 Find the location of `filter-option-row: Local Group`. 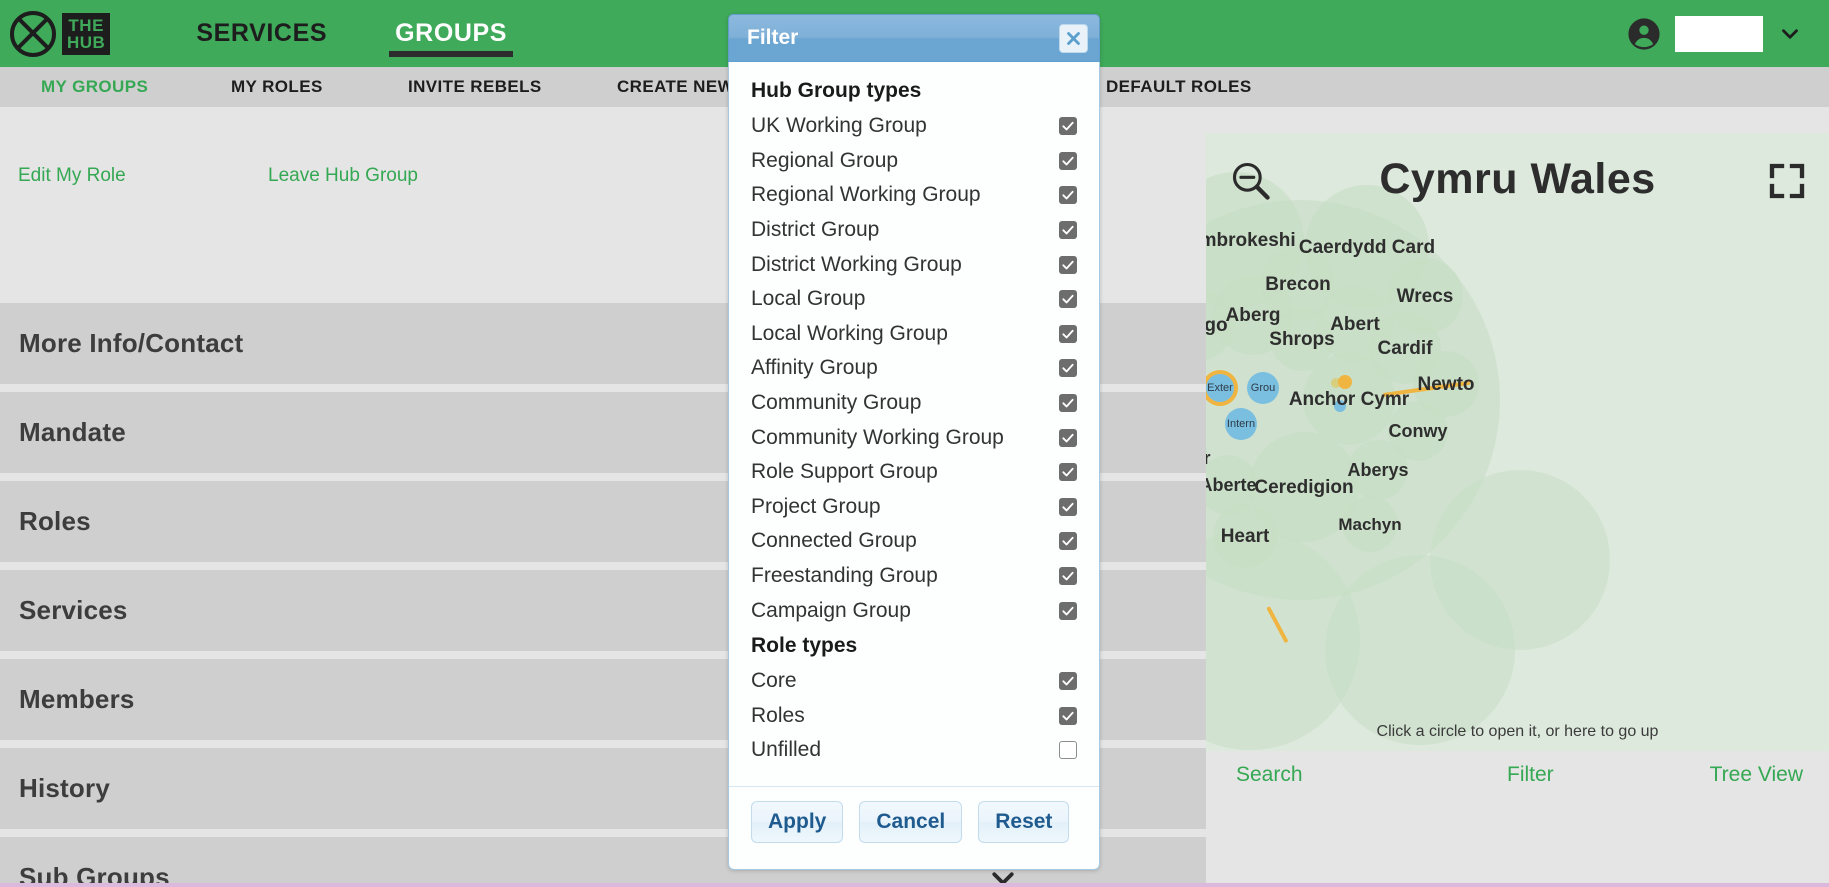

filter-option-row: Local Group is located at coordinates (914, 299).